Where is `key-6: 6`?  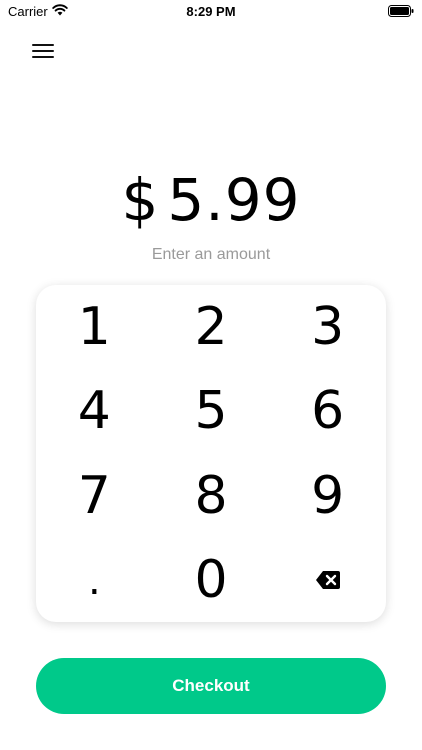 key-6: 6 is located at coordinates (327, 411).